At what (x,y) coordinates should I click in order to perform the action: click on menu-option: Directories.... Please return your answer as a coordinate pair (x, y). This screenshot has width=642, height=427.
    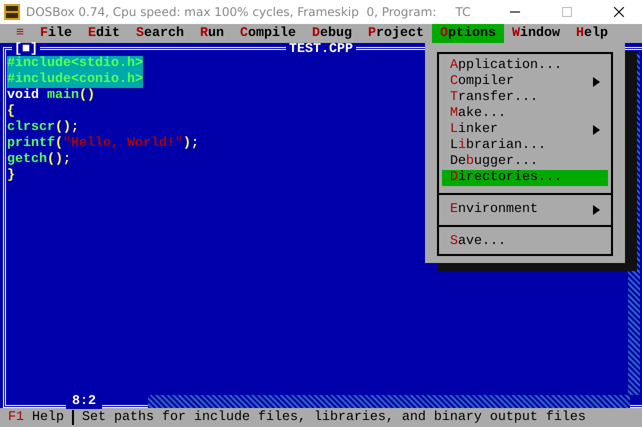
    Looking at the image, I should click on (525, 178).